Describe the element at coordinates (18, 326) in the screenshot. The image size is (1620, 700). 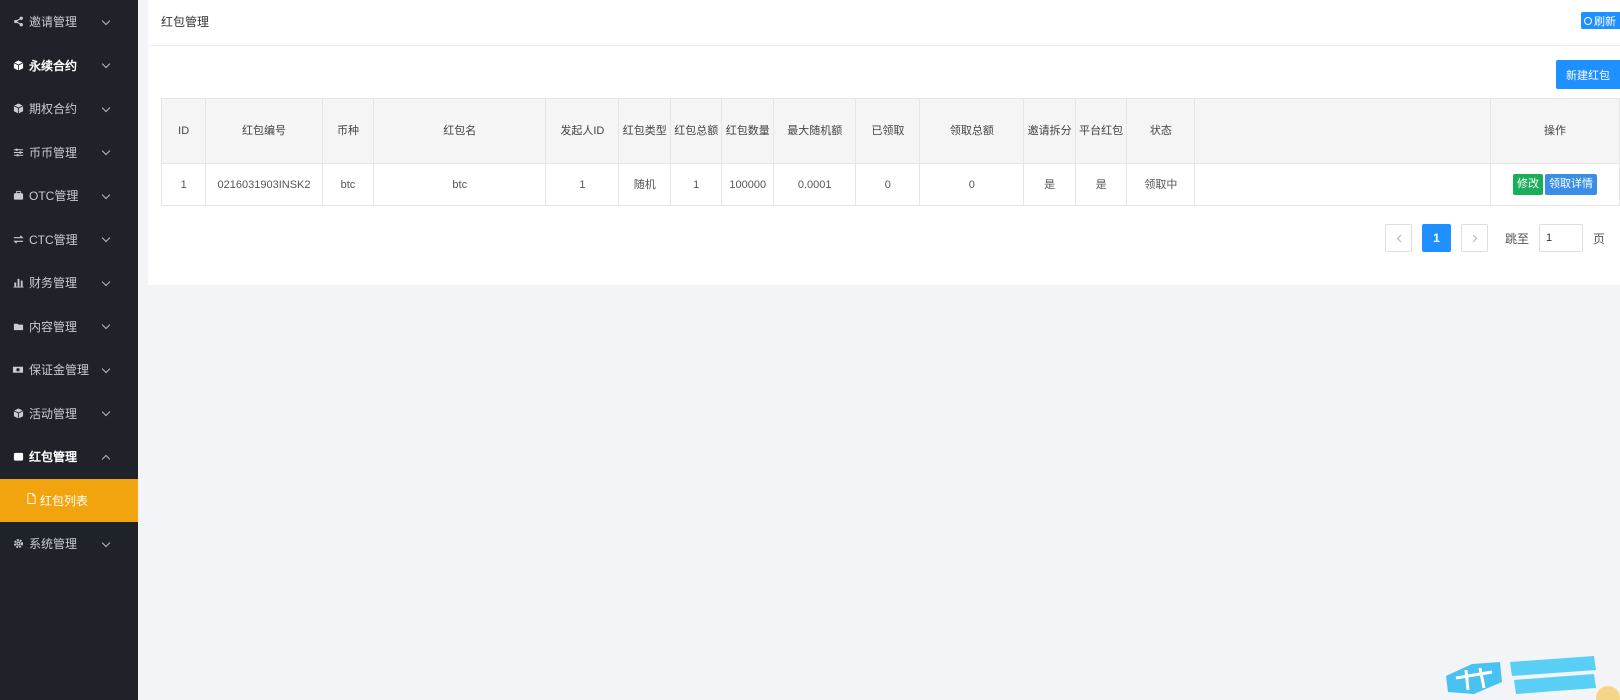
I see `folder-icon` at that location.